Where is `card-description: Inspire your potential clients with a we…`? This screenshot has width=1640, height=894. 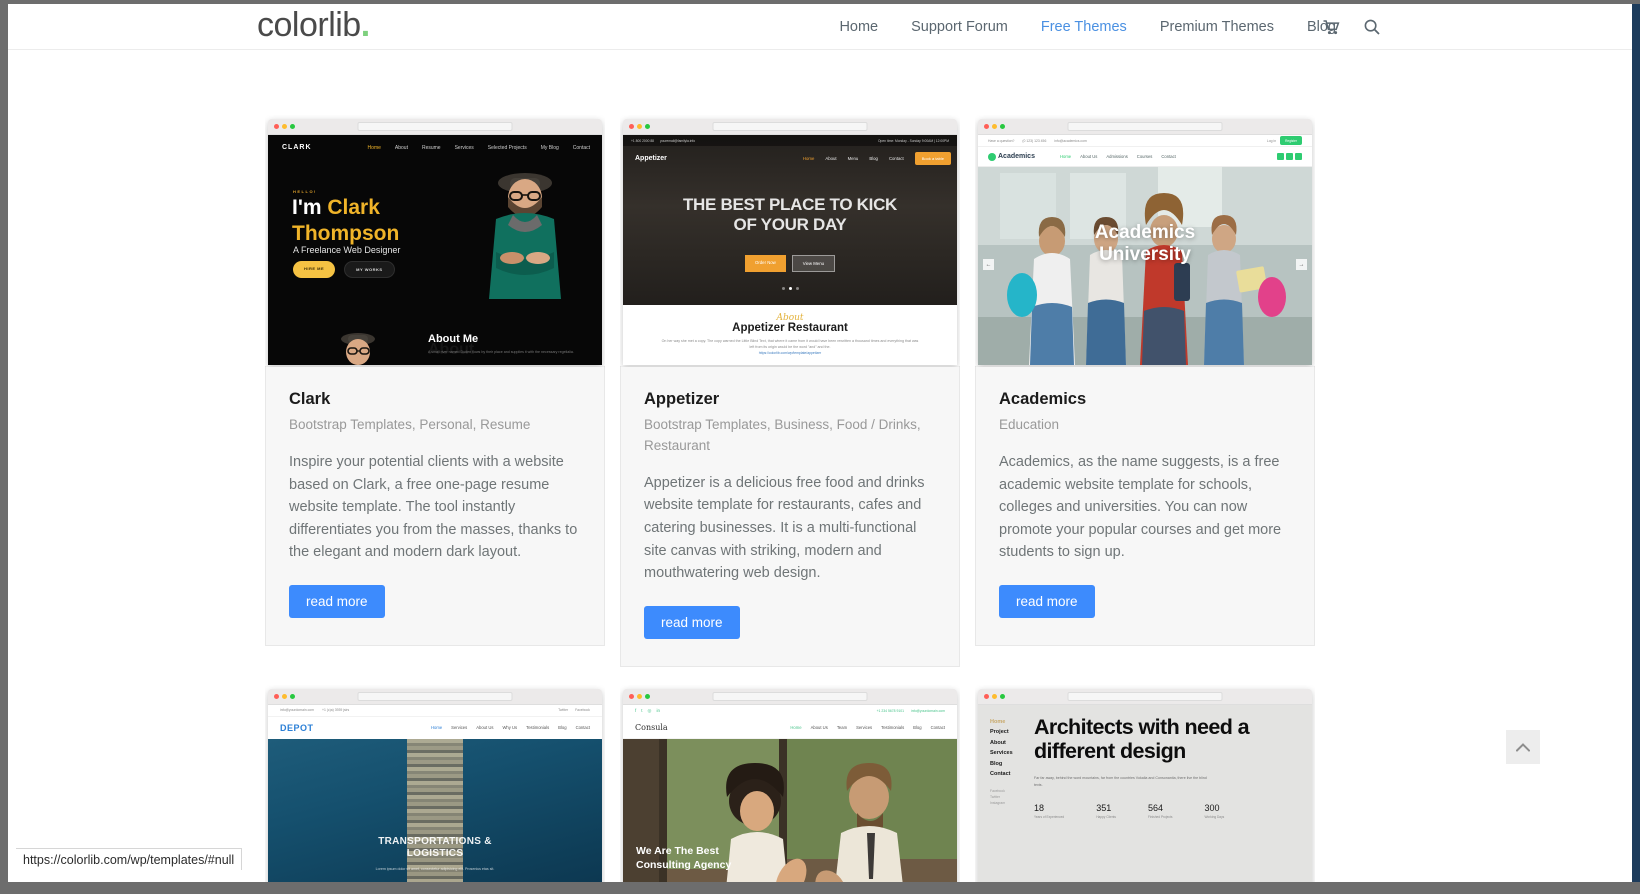
card-description: Inspire your potential clients with a we… is located at coordinates (433, 507).